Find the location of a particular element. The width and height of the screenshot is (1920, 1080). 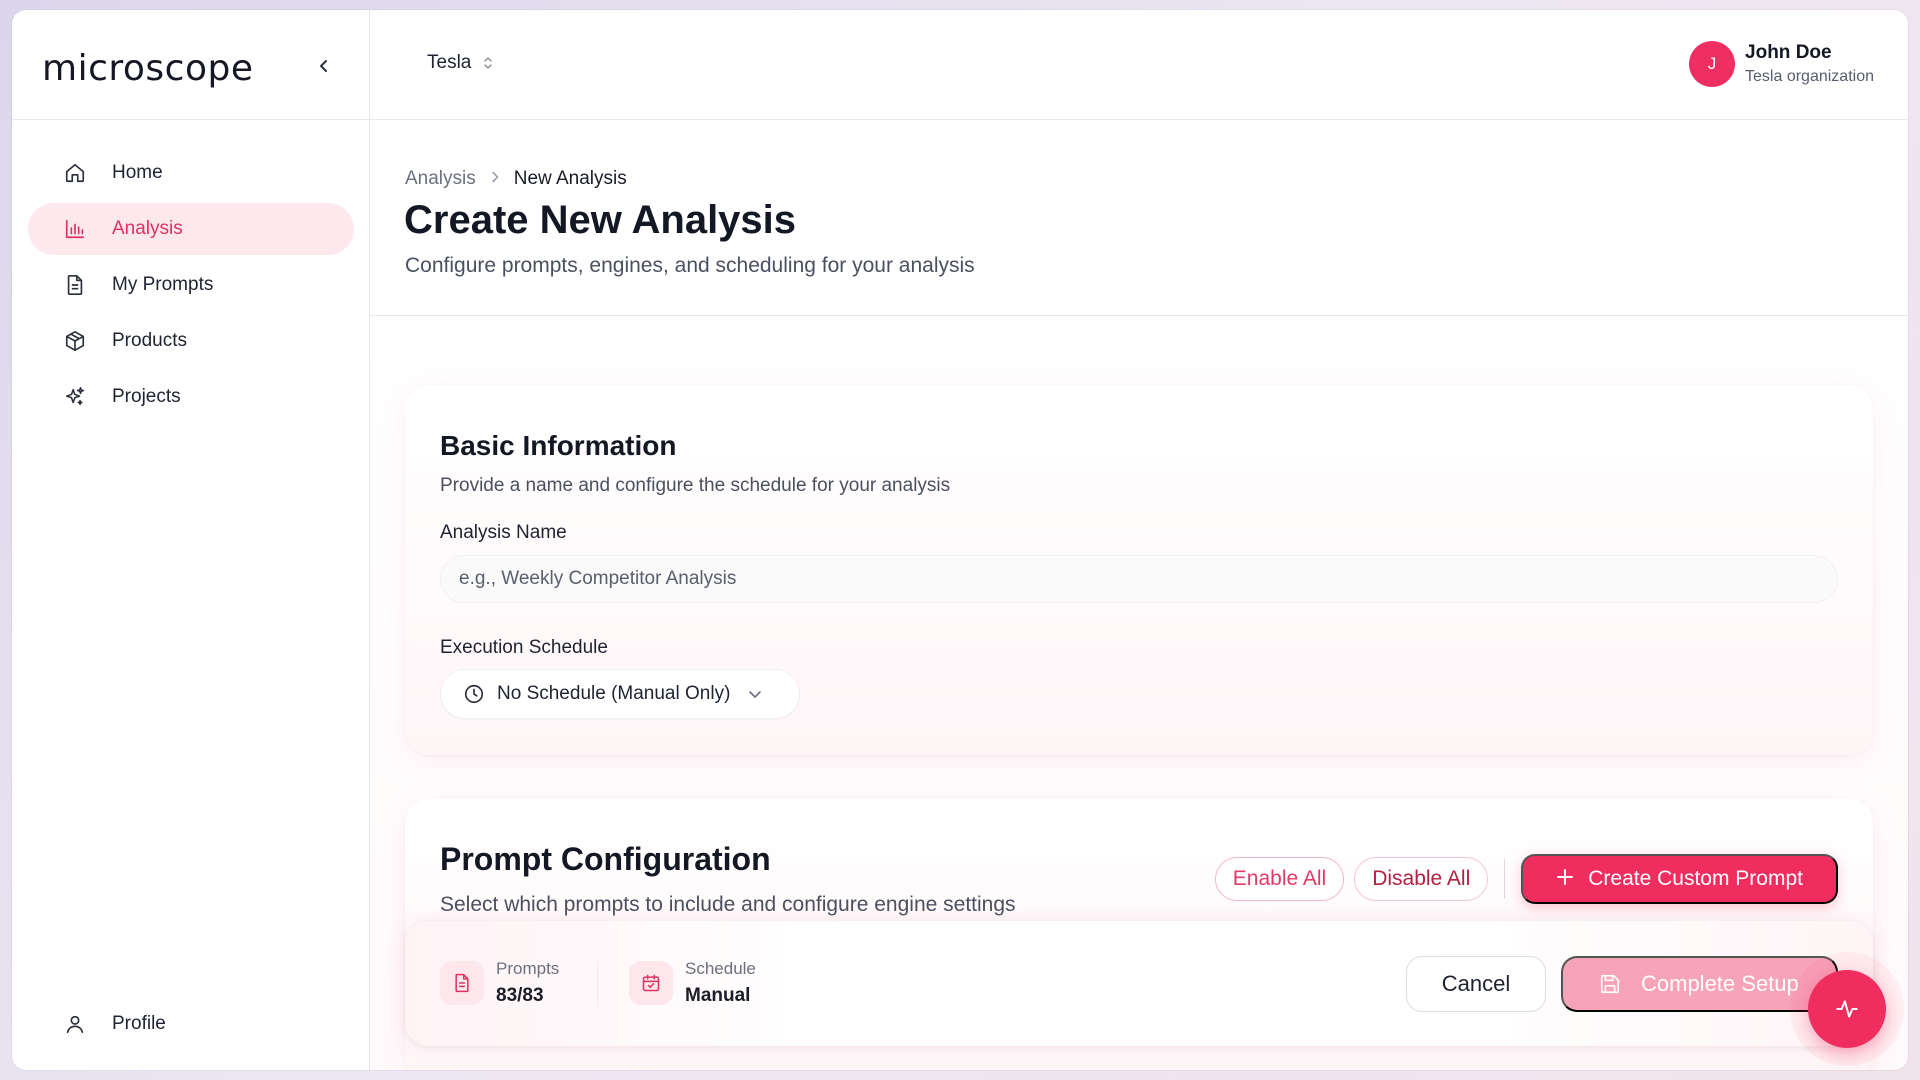

sidebar-item-label: My Prompts is located at coordinates (163, 284).